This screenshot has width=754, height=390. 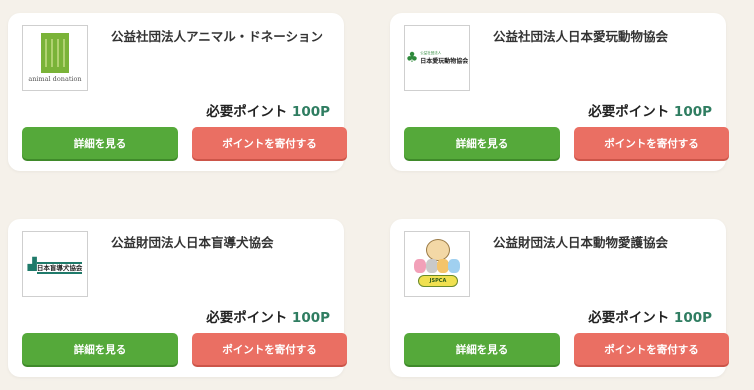 What do you see at coordinates (217, 36) in the screenshot?
I see `charity-name: 公益社団法人アニマル・ドネーション` at bounding box center [217, 36].